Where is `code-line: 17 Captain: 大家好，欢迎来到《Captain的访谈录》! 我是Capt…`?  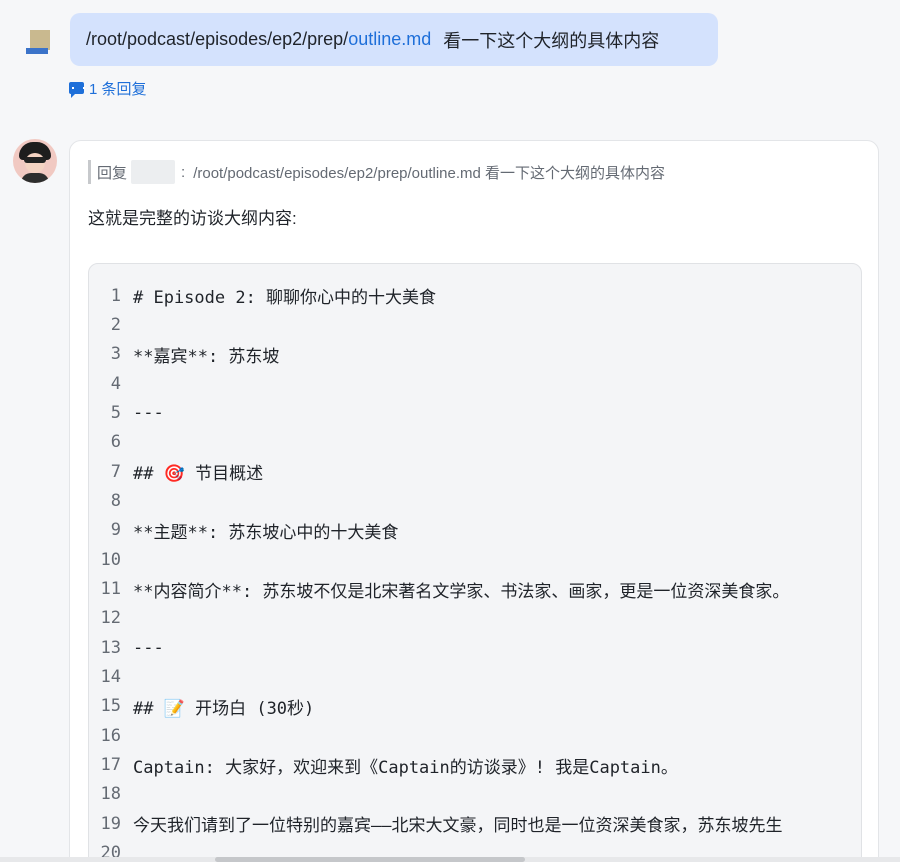
code-line: 17 Captain: 大家好，欢迎来到《Captain的访谈录》! 我是Capt… is located at coordinates (383, 765).